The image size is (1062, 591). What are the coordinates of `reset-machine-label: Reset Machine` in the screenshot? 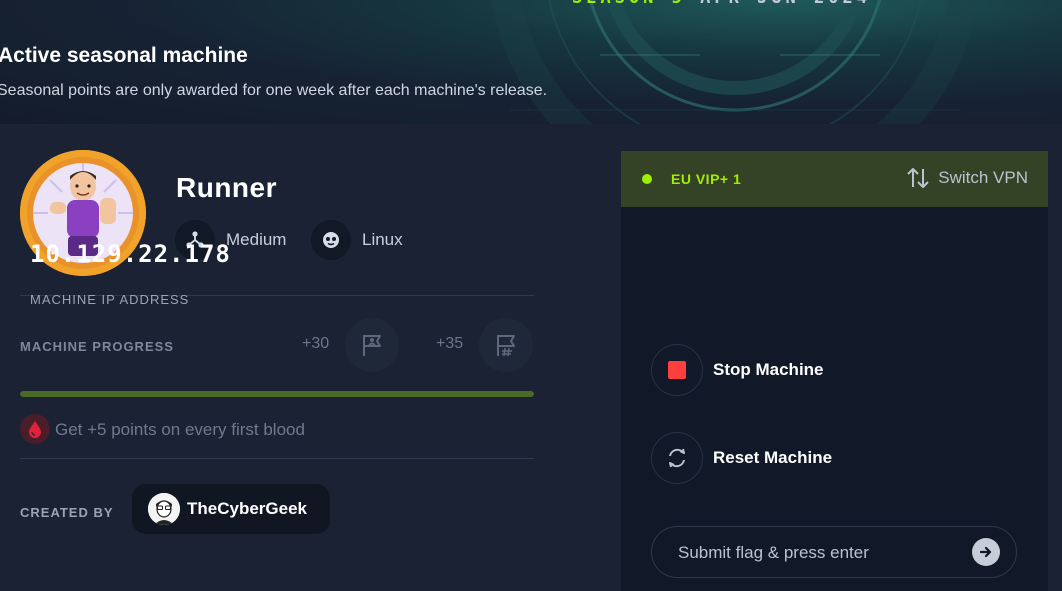 It's located at (773, 457).